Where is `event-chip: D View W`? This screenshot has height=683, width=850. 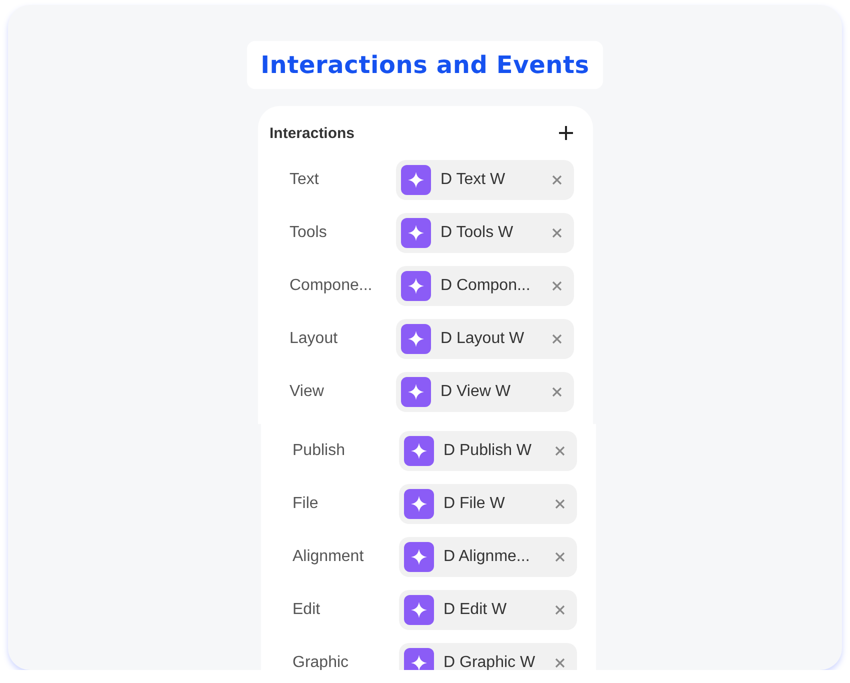 event-chip: D View W is located at coordinates (485, 392).